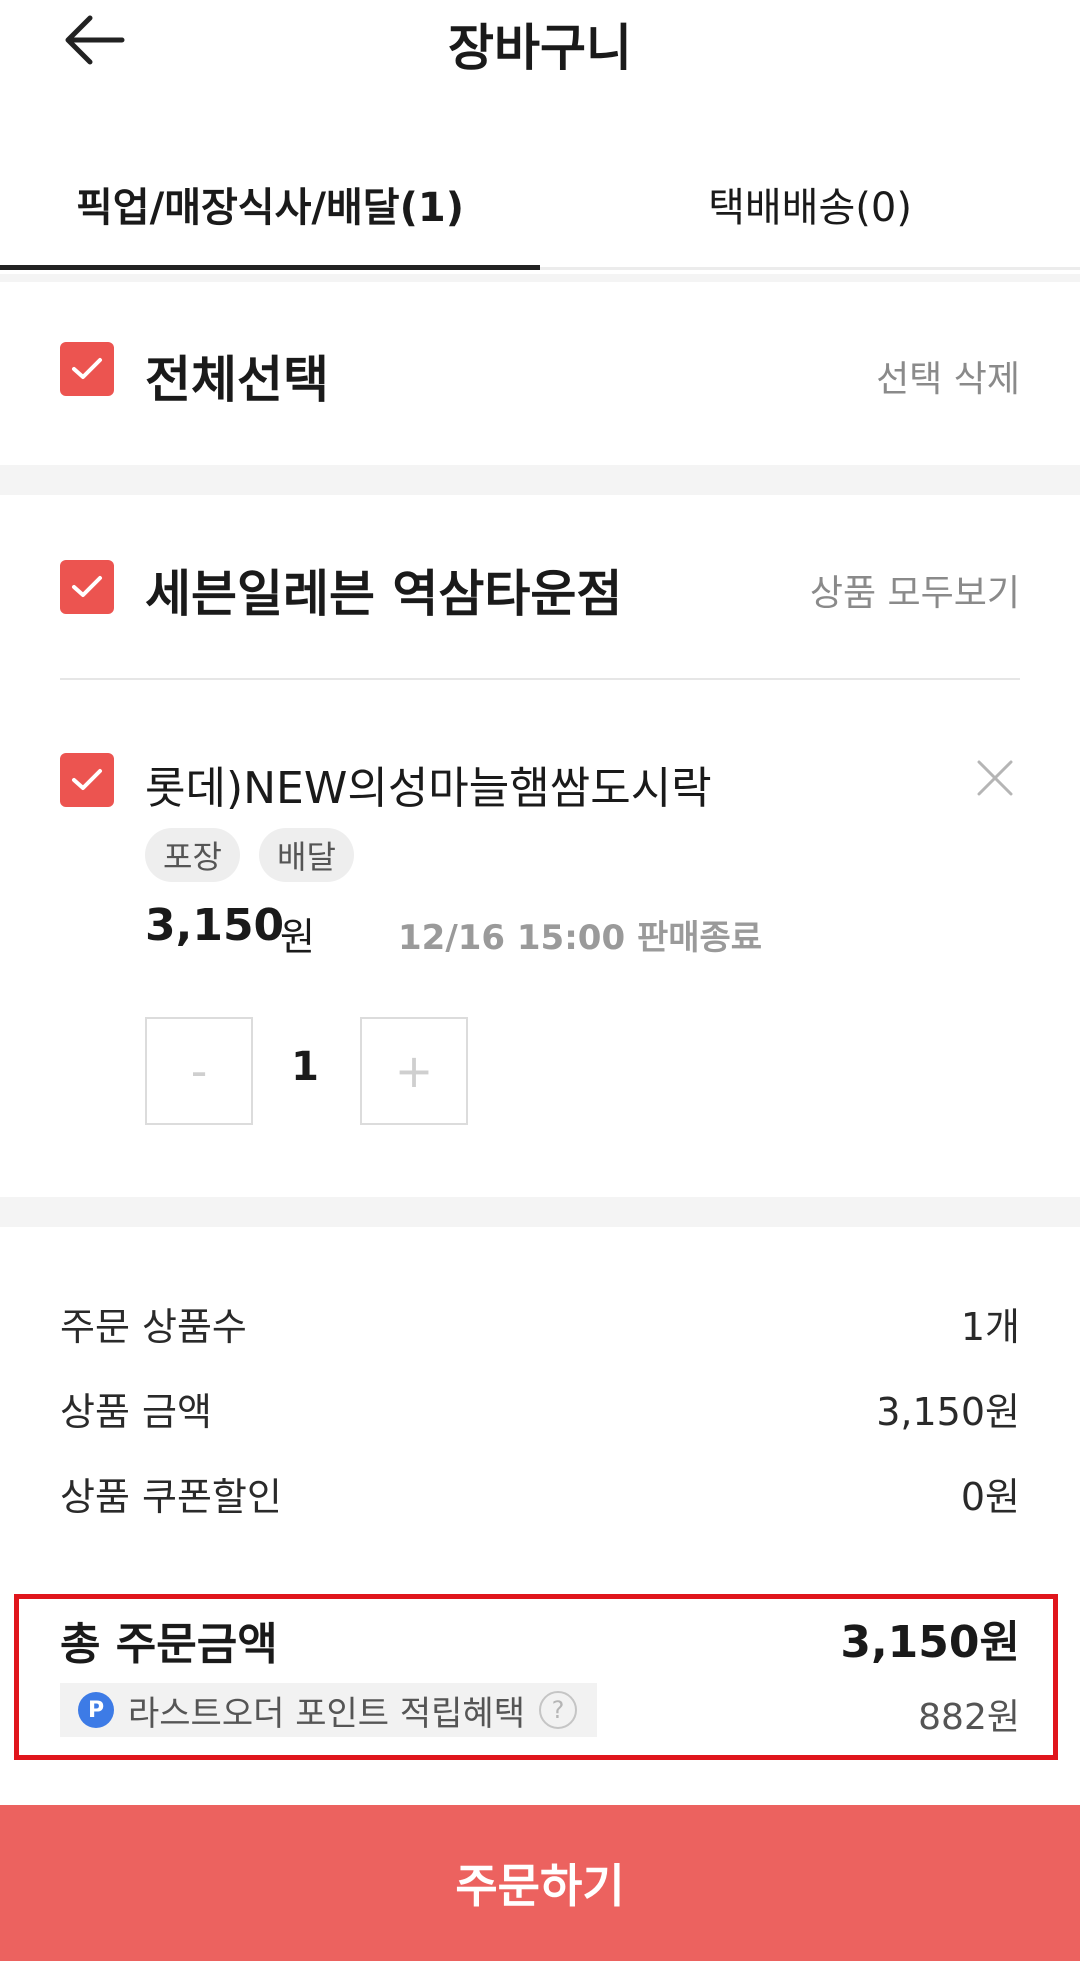  What do you see at coordinates (215, 925) in the screenshot?
I see `product-price: 3,150` at bounding box center [215, 925].